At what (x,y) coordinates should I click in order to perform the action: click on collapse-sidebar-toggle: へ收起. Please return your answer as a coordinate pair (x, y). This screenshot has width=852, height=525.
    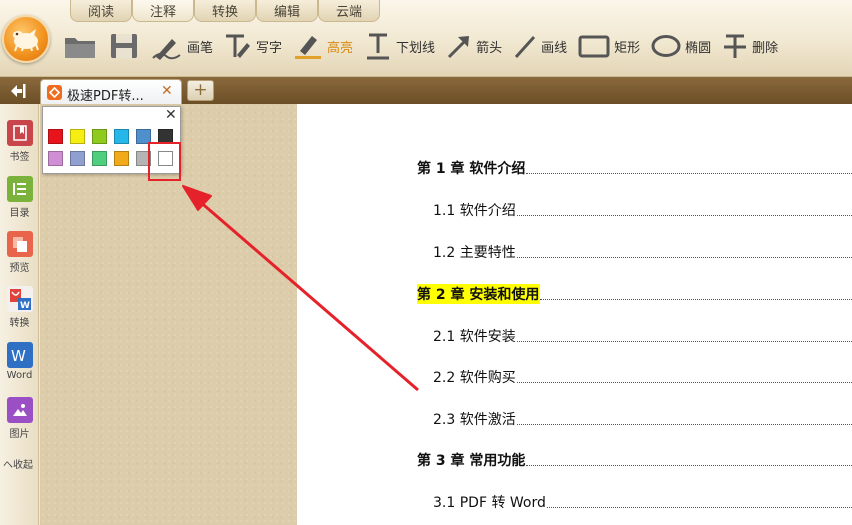
    Looking at the image, I should click on (18, 463).